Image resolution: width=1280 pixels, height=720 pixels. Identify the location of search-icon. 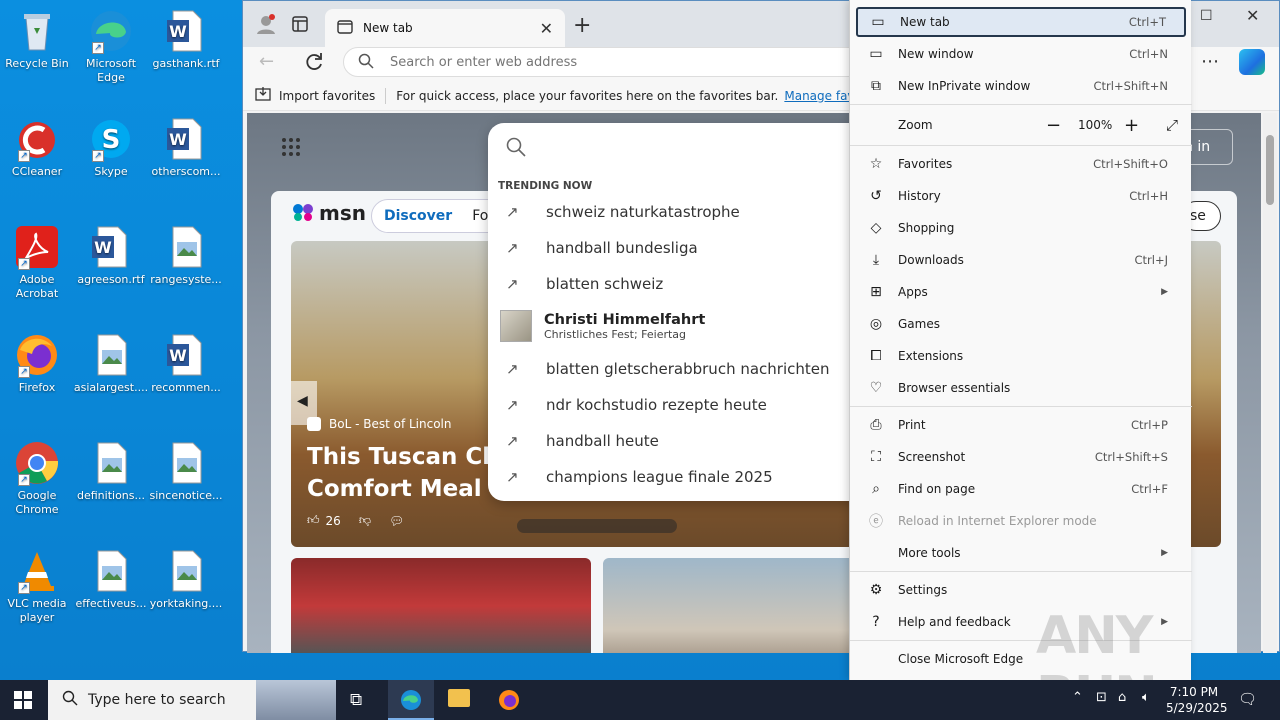
(70, 700).